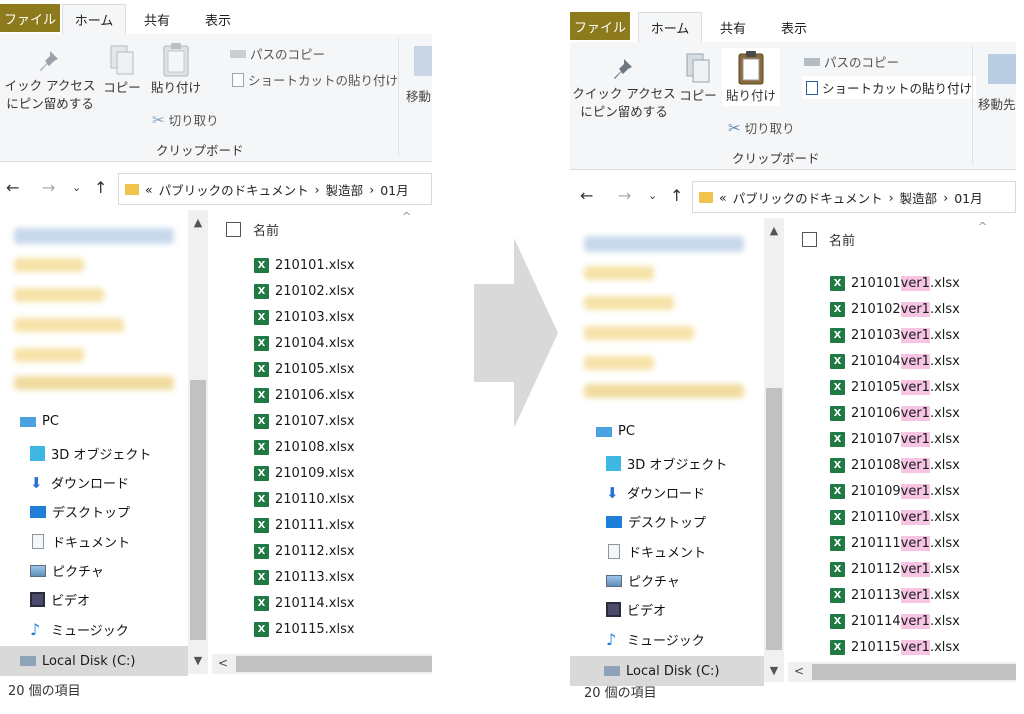 This screenshot has height=714, width=1024. I want to click on file-row: X 210113ver1.xlsx, so click(895, 595).